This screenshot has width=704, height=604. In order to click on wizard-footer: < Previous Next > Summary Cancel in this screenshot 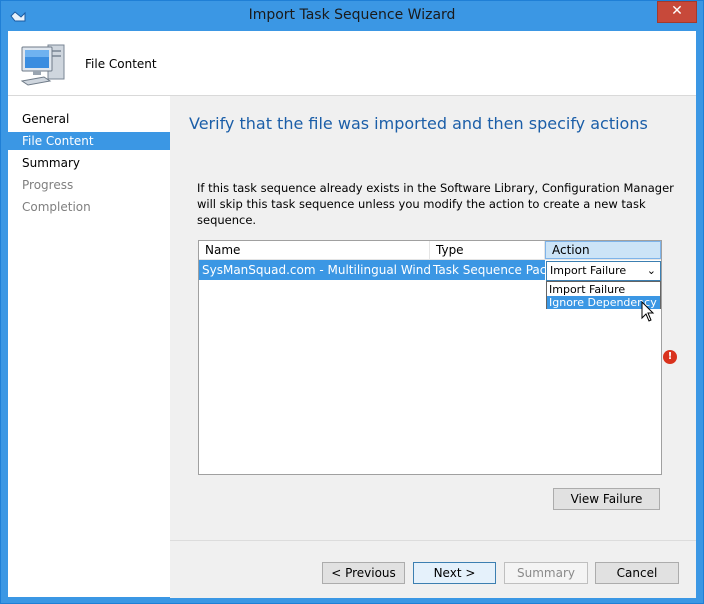, I will do `click(433, 569)`.